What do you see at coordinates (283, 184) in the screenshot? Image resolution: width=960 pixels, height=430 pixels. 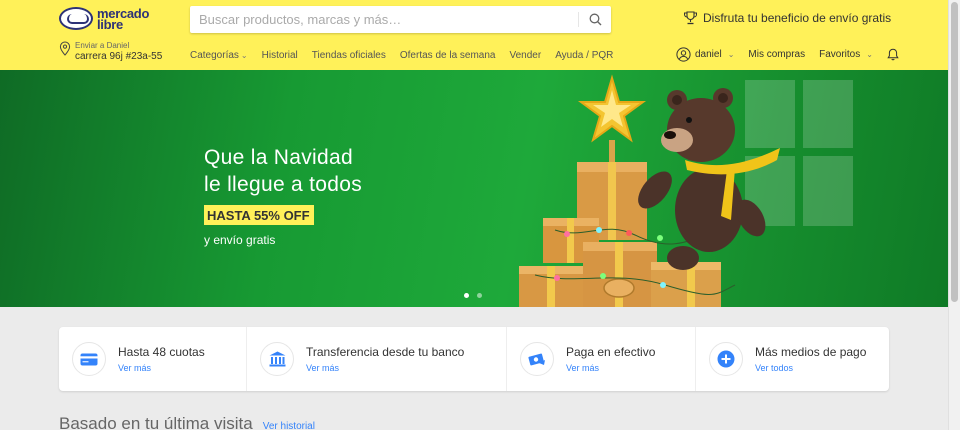 I see `hero-title-line2: le llegue a todos` at bounding box center [283, 184].